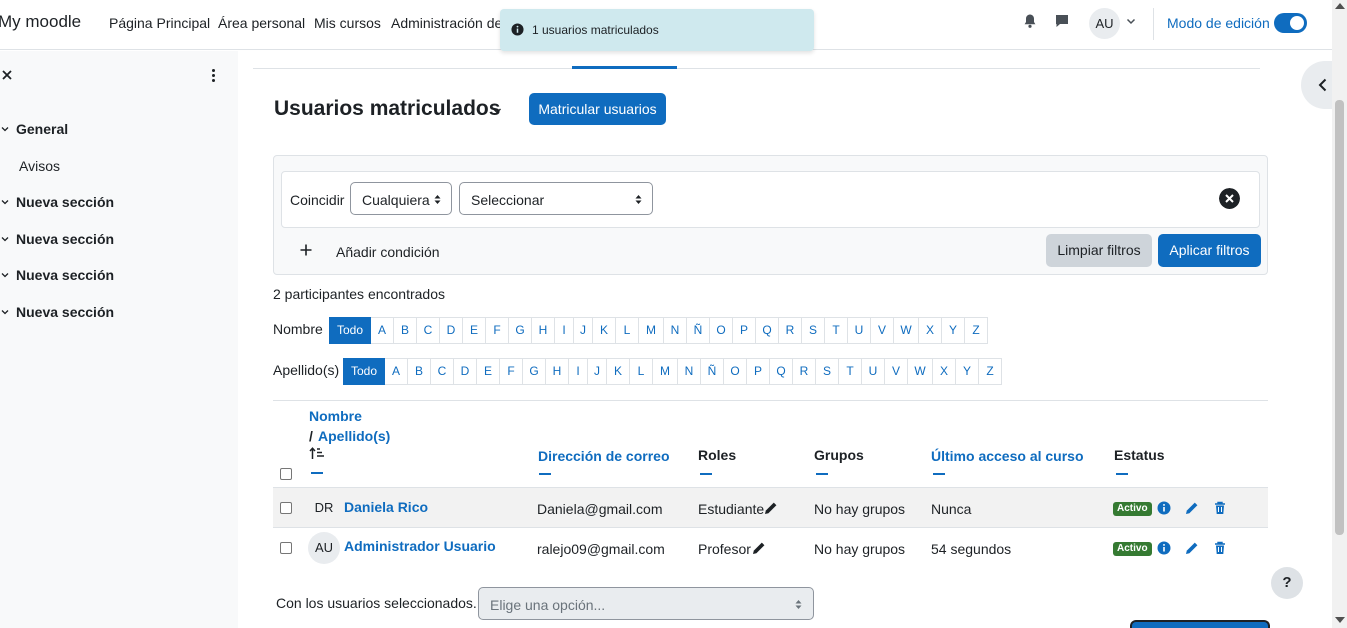 The image size is (1347, 628). Describe the element at coordinates (386, 507) in the screenshot. I see `user-name-link: Daniela Rico` at that location.